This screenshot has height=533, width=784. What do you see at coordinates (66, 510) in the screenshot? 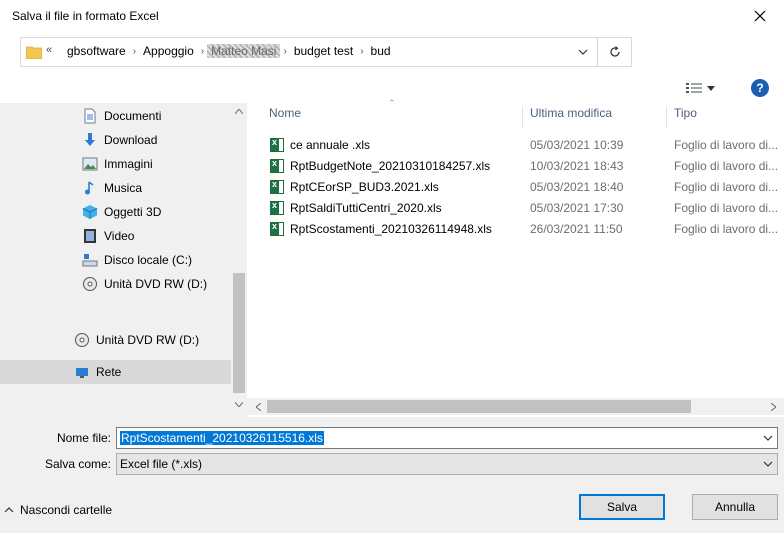
I see `hide-folders-label: Nascondi cartelle` at bounding box center [66, 510].